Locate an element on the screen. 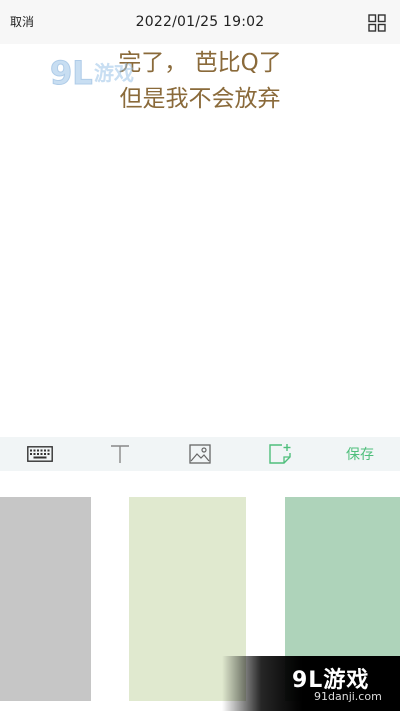  image-icon is located at coordinates (200, 454).